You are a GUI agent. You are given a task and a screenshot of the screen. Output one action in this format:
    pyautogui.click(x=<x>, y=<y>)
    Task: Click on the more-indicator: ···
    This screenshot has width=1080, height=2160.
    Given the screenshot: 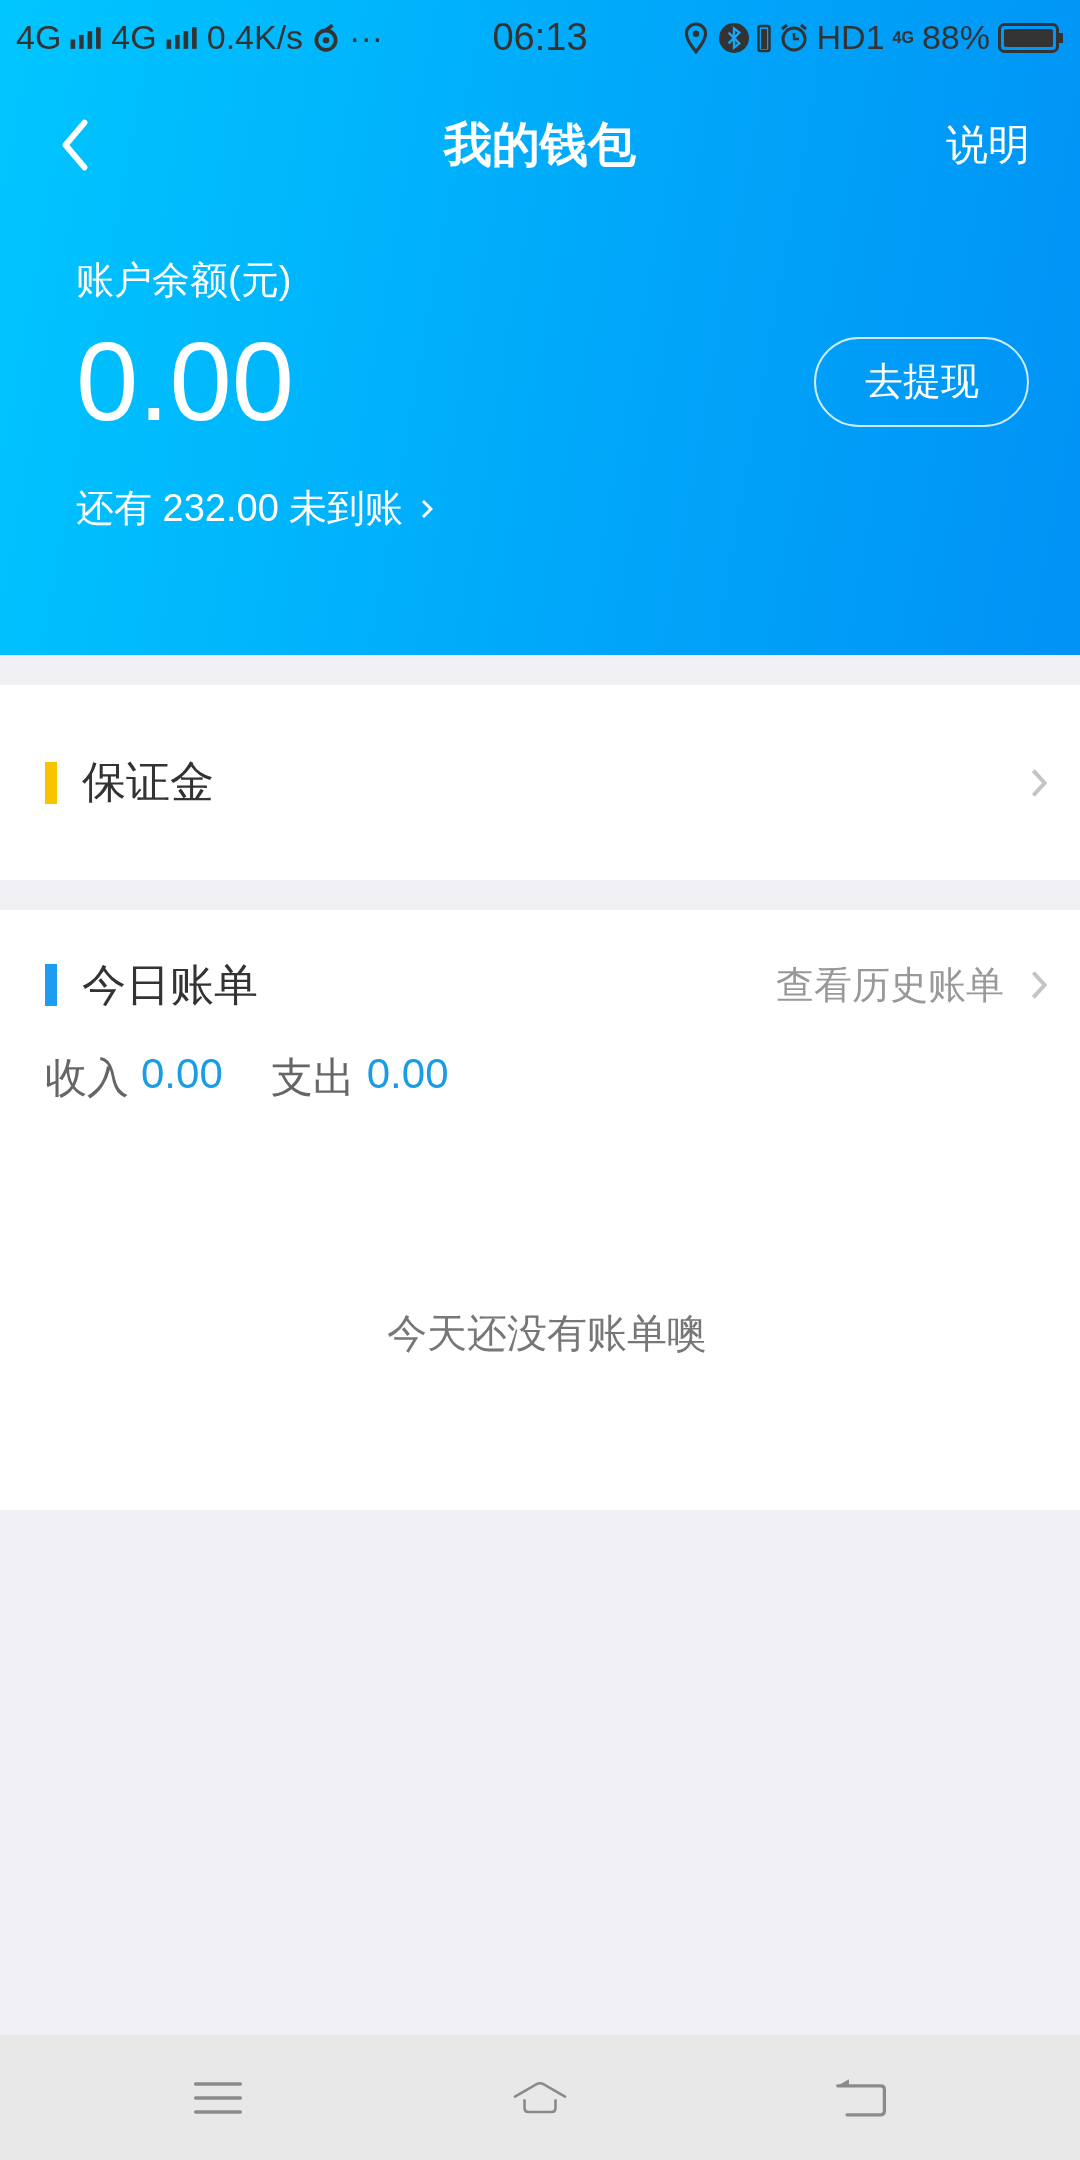 What is the action you would take?
    pyautogui.click(x=366, y=37)
    